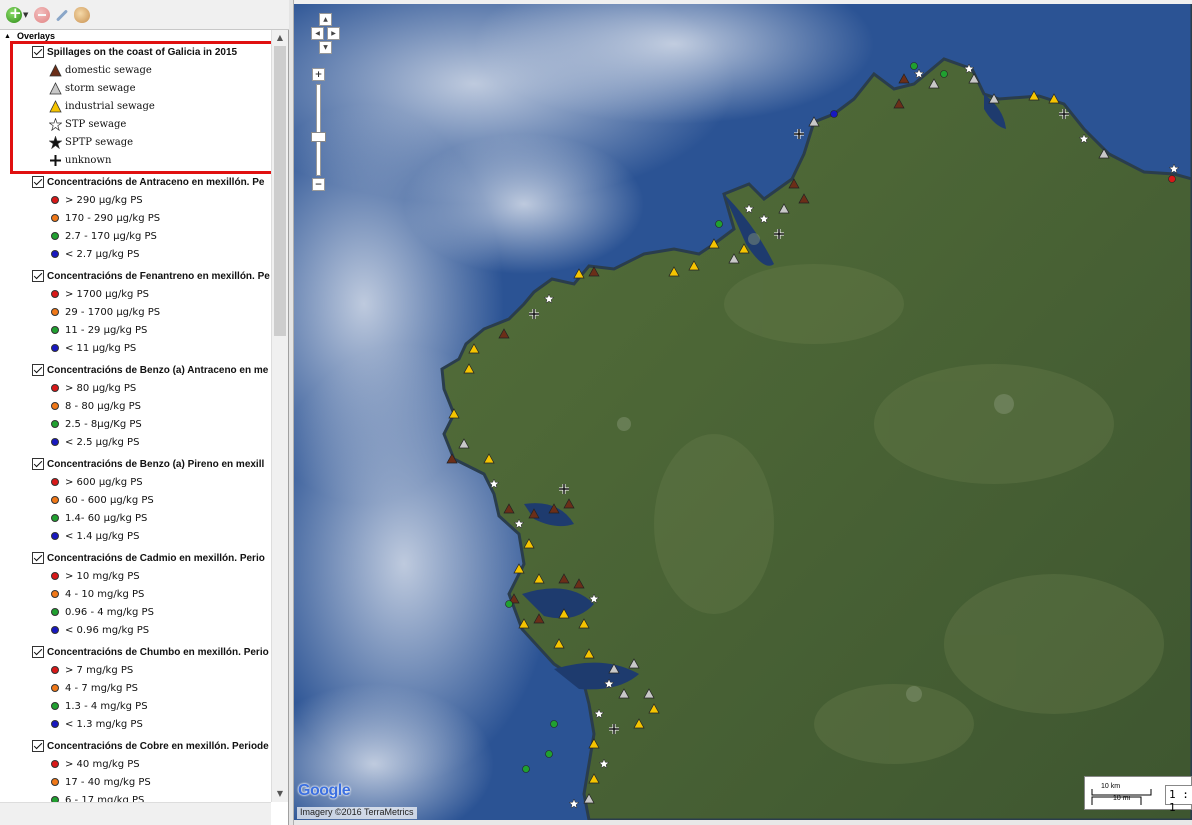  What do you see at coordinates (325, 19) in the screenshot?
I see `pan-up-icon: ▲` at bounding box center [325, 19].